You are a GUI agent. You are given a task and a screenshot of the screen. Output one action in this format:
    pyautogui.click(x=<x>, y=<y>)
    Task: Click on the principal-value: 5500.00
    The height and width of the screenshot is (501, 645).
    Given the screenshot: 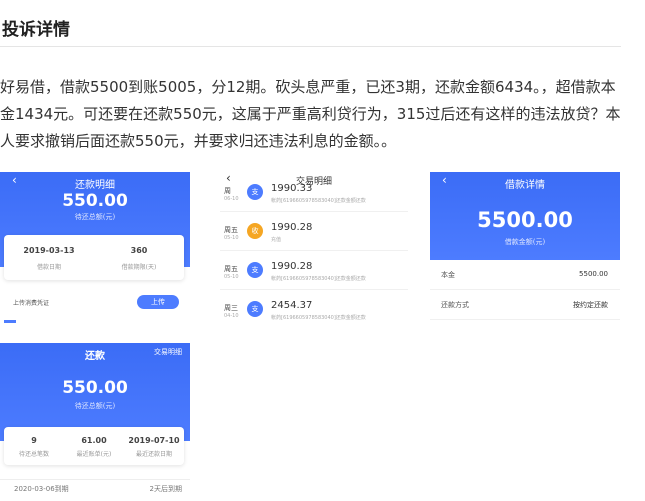 What is the action you would take?
    pyautogui.click(x=593, y=274)
    